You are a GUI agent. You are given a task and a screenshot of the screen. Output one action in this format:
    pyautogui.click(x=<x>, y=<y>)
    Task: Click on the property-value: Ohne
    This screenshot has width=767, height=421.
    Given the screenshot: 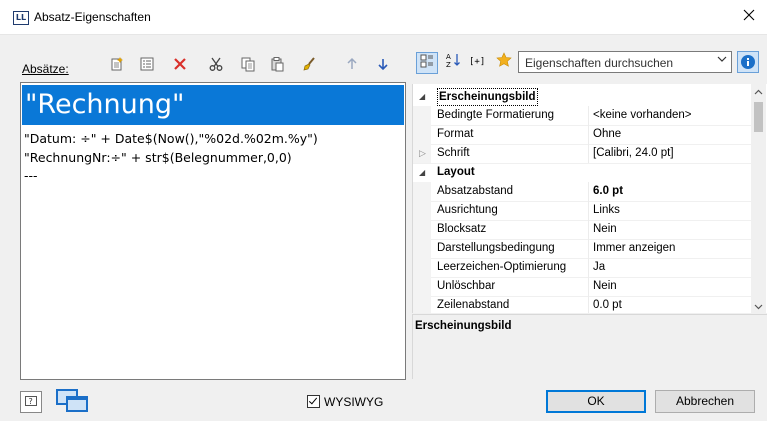 What is the action you would take?
    pyautogui.click(x=607, y=134)
    